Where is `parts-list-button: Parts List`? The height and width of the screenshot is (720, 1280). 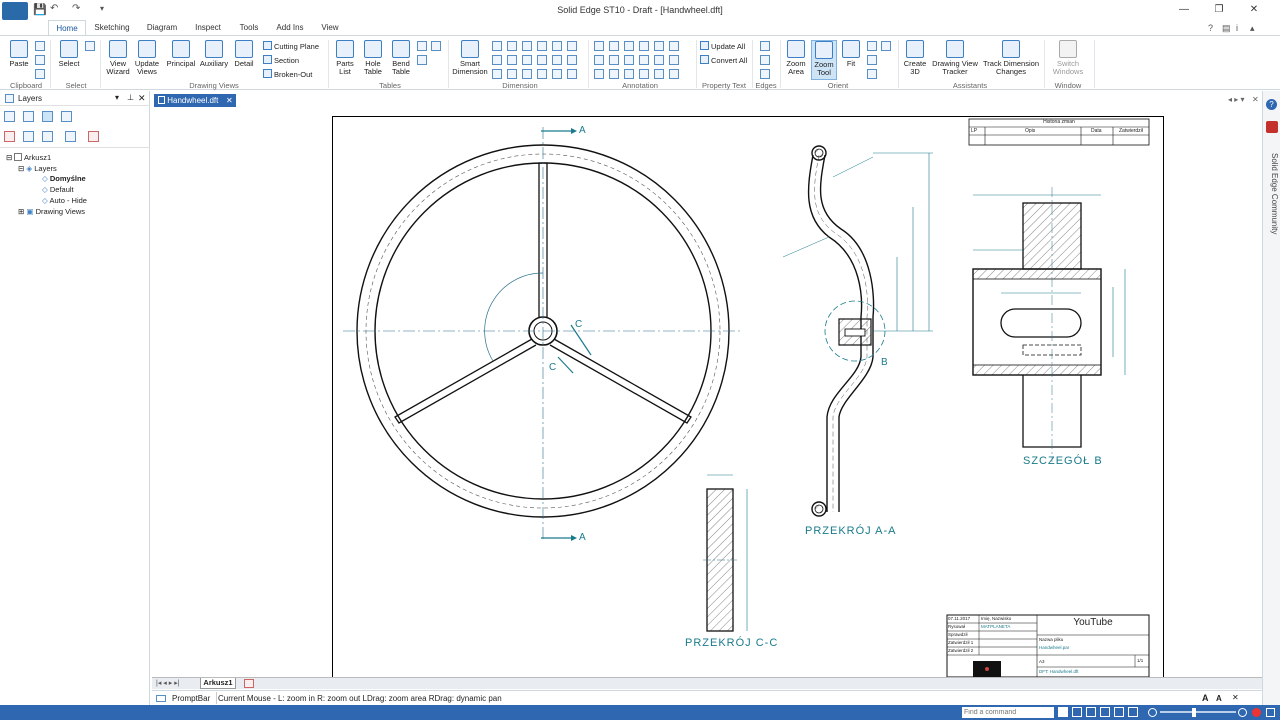 parts-list-button: Parts List is located at coordinates (345, 58).